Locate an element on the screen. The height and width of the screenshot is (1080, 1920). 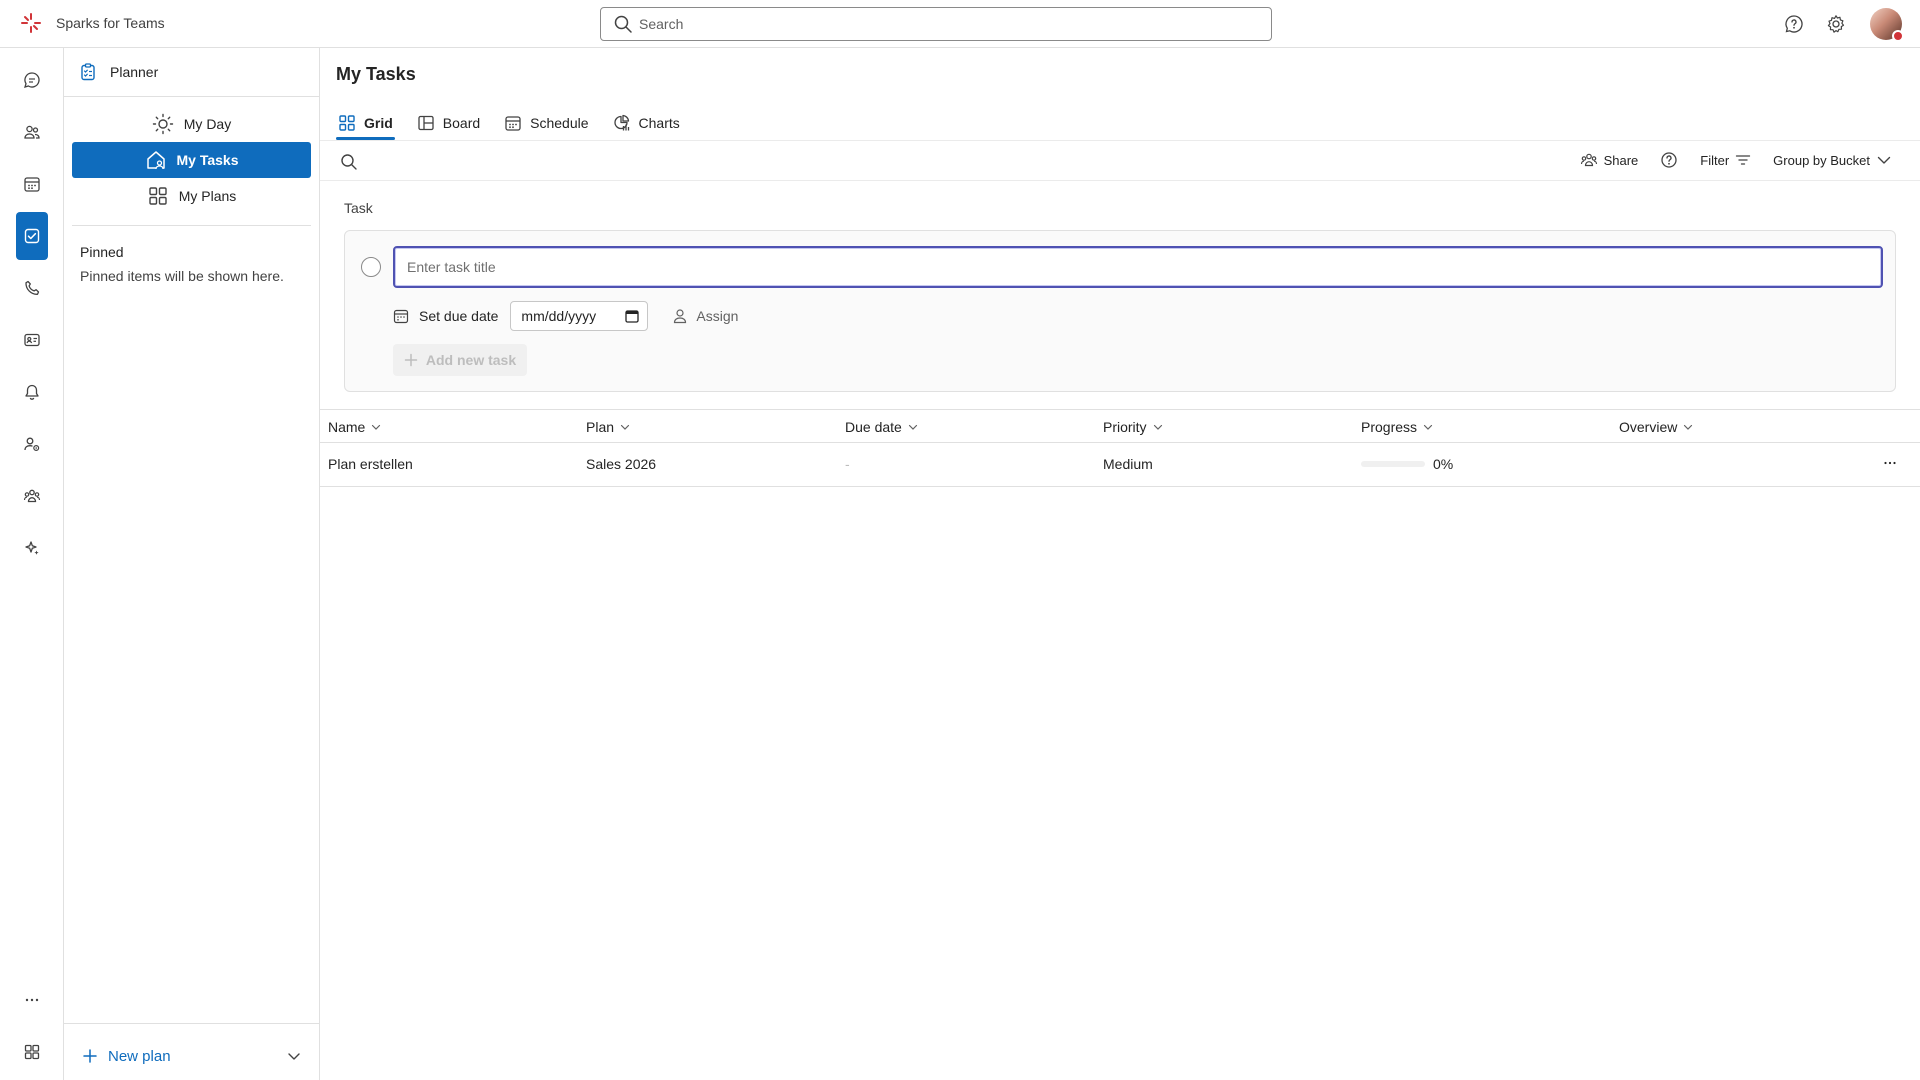
rail-more is located at coordinates (32, 1000).